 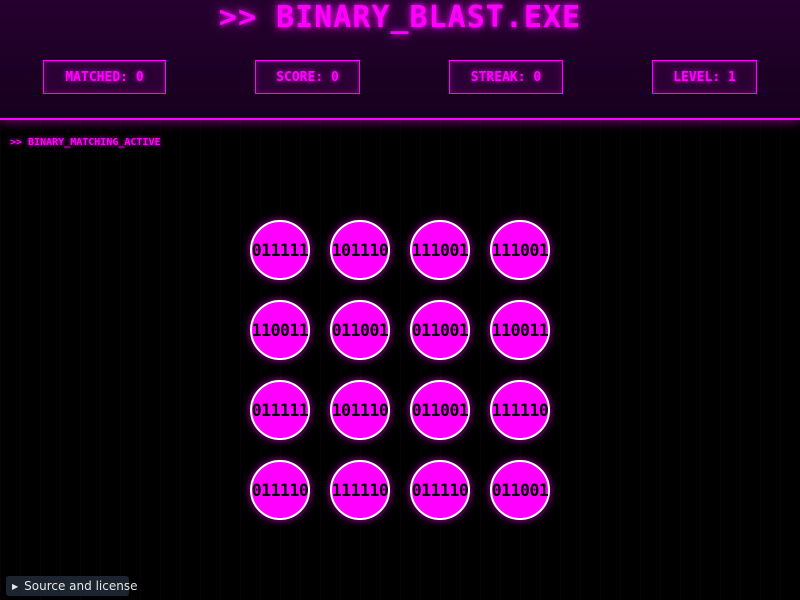 What do you see at coordinates (15, 586) in the screenshot?
I see `triangle-right-icon: ▶` at bounding box center [15, 586].